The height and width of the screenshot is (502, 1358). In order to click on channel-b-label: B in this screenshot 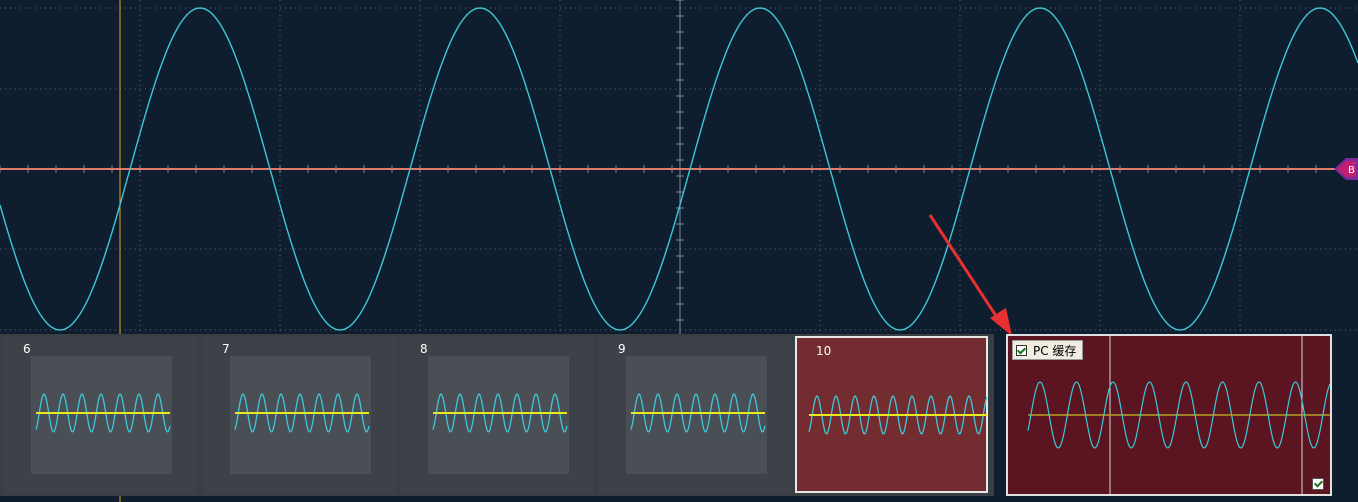, I will do `click(1351, 170)`.